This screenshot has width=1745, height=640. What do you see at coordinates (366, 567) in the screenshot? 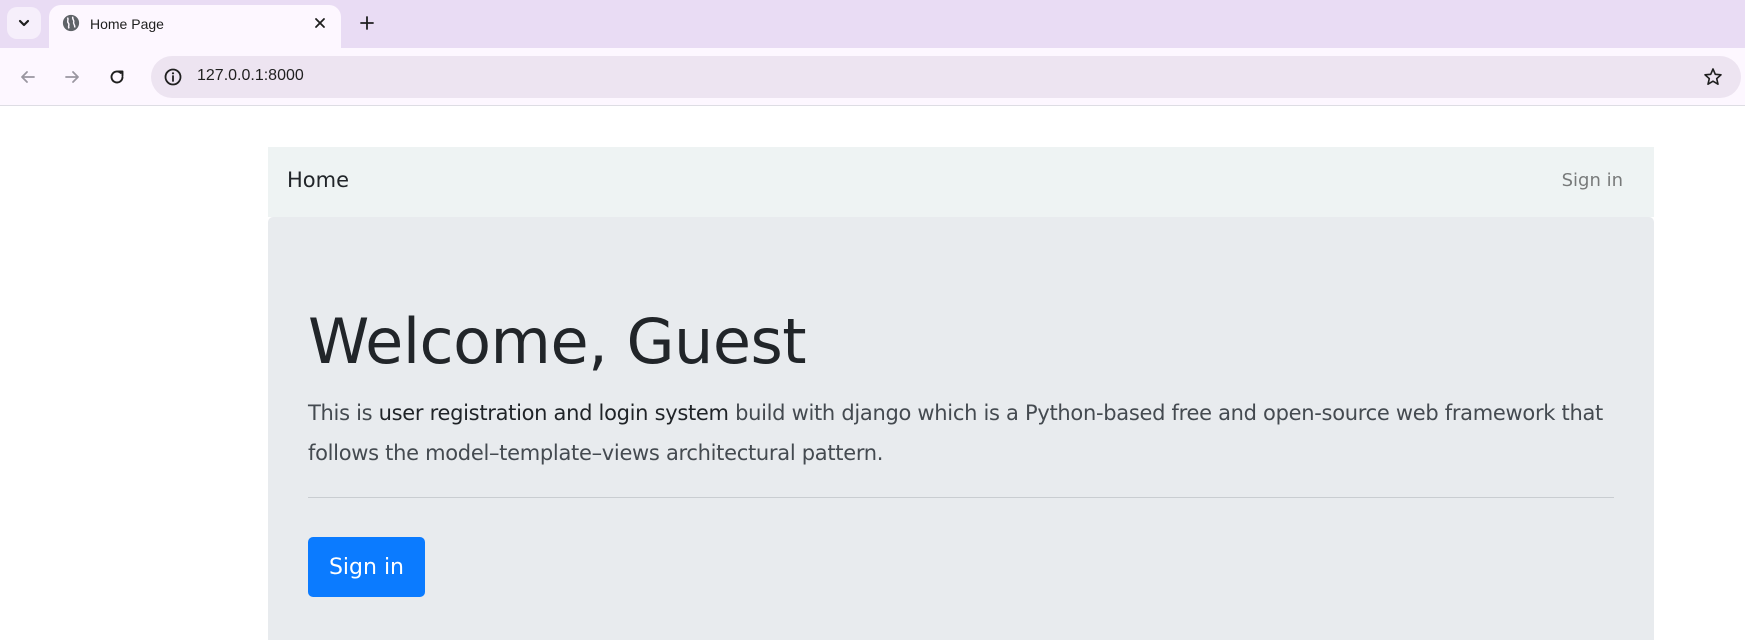
I see `signin-button: Sign in` at bounding box center [366, 567].